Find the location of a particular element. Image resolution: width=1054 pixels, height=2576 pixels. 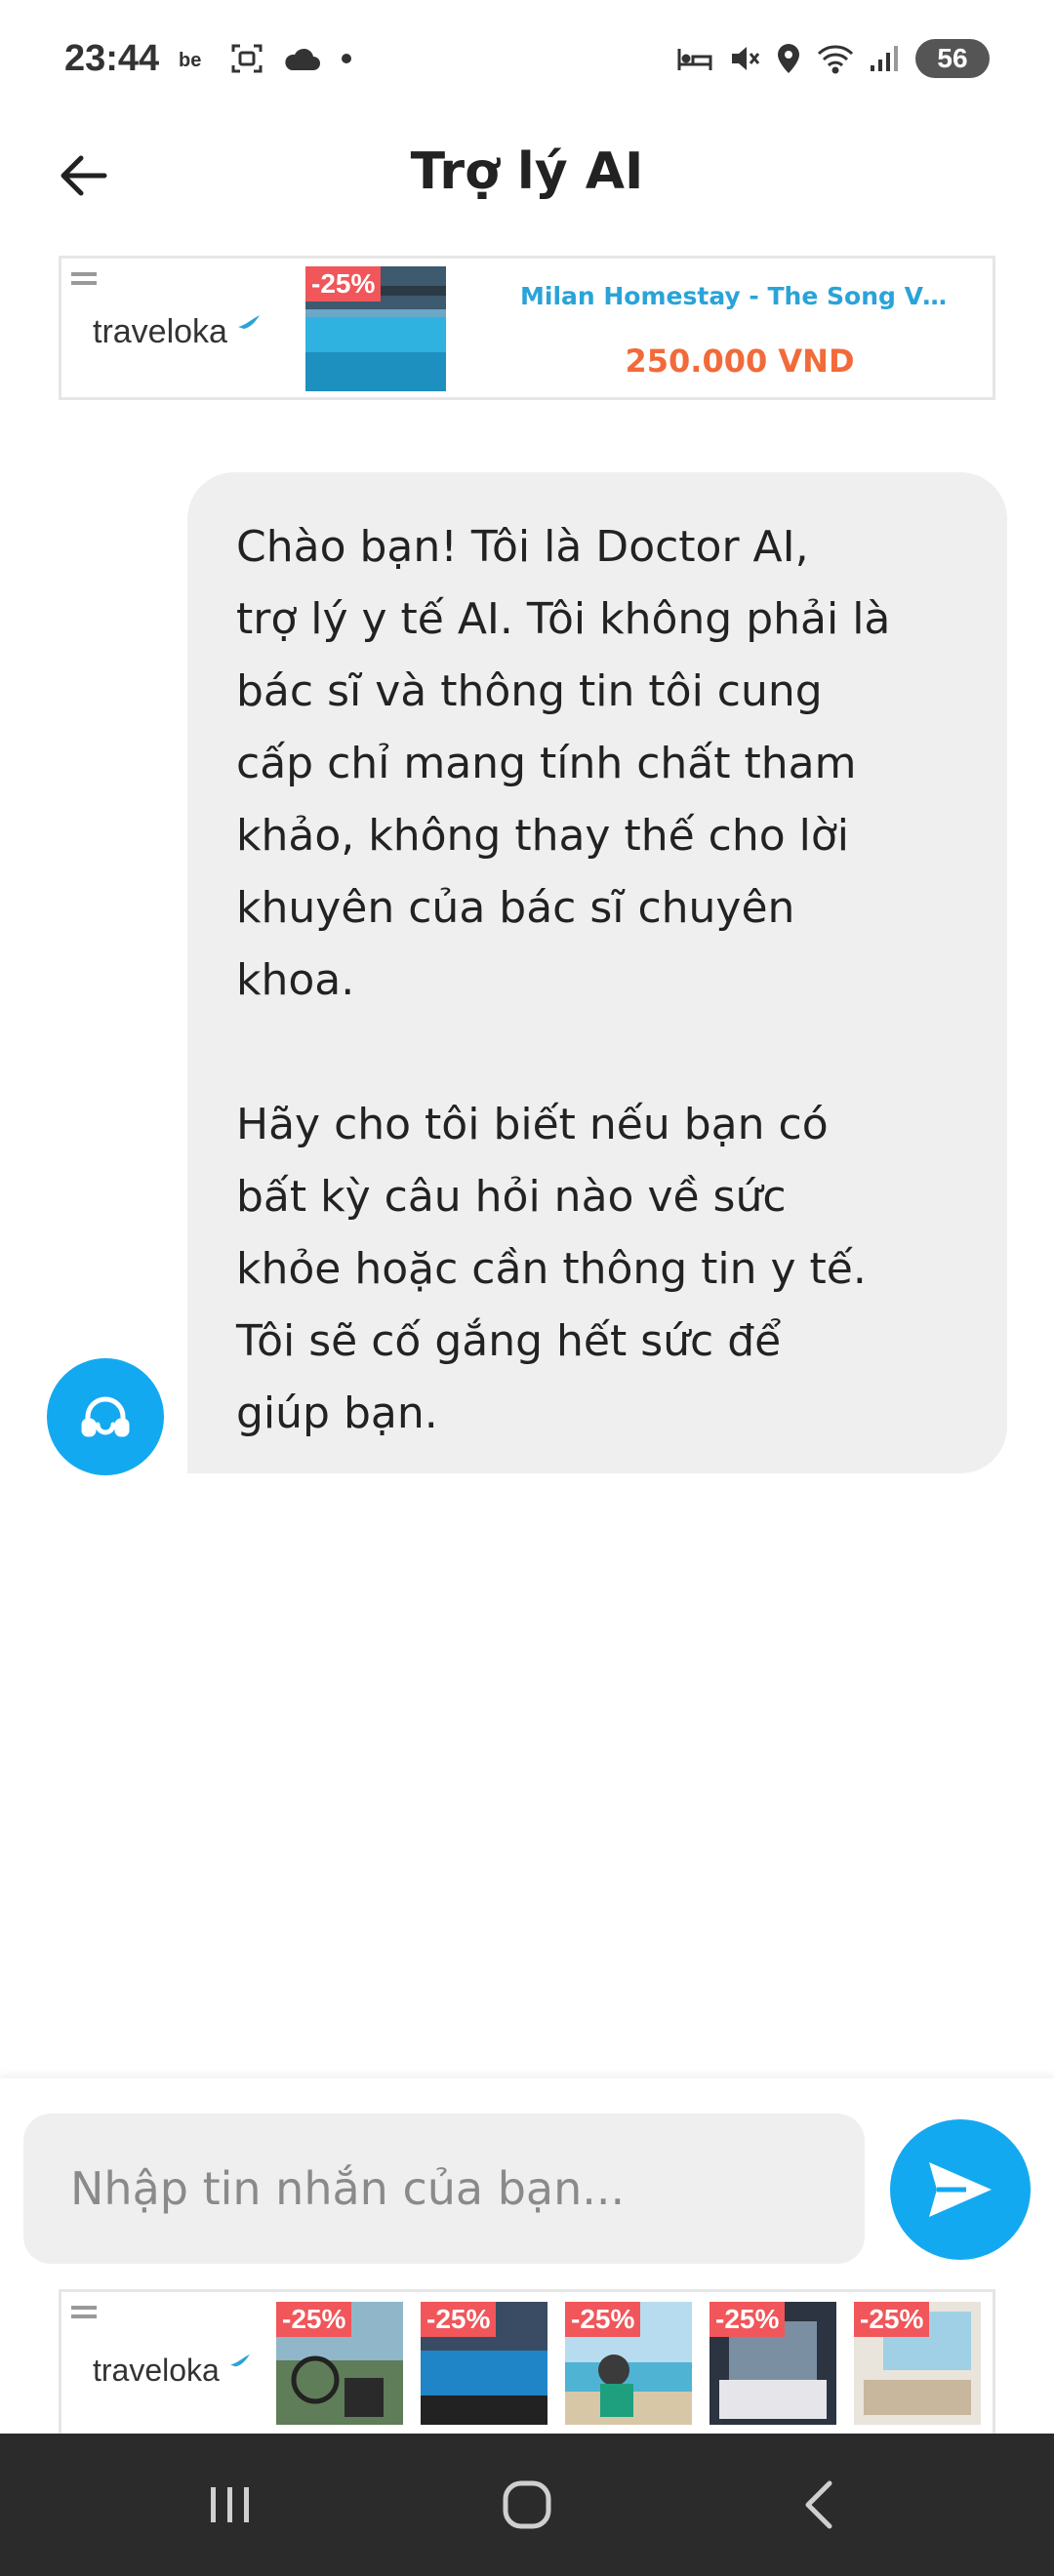

status-right: 56 is located at coordinates (832, 58).